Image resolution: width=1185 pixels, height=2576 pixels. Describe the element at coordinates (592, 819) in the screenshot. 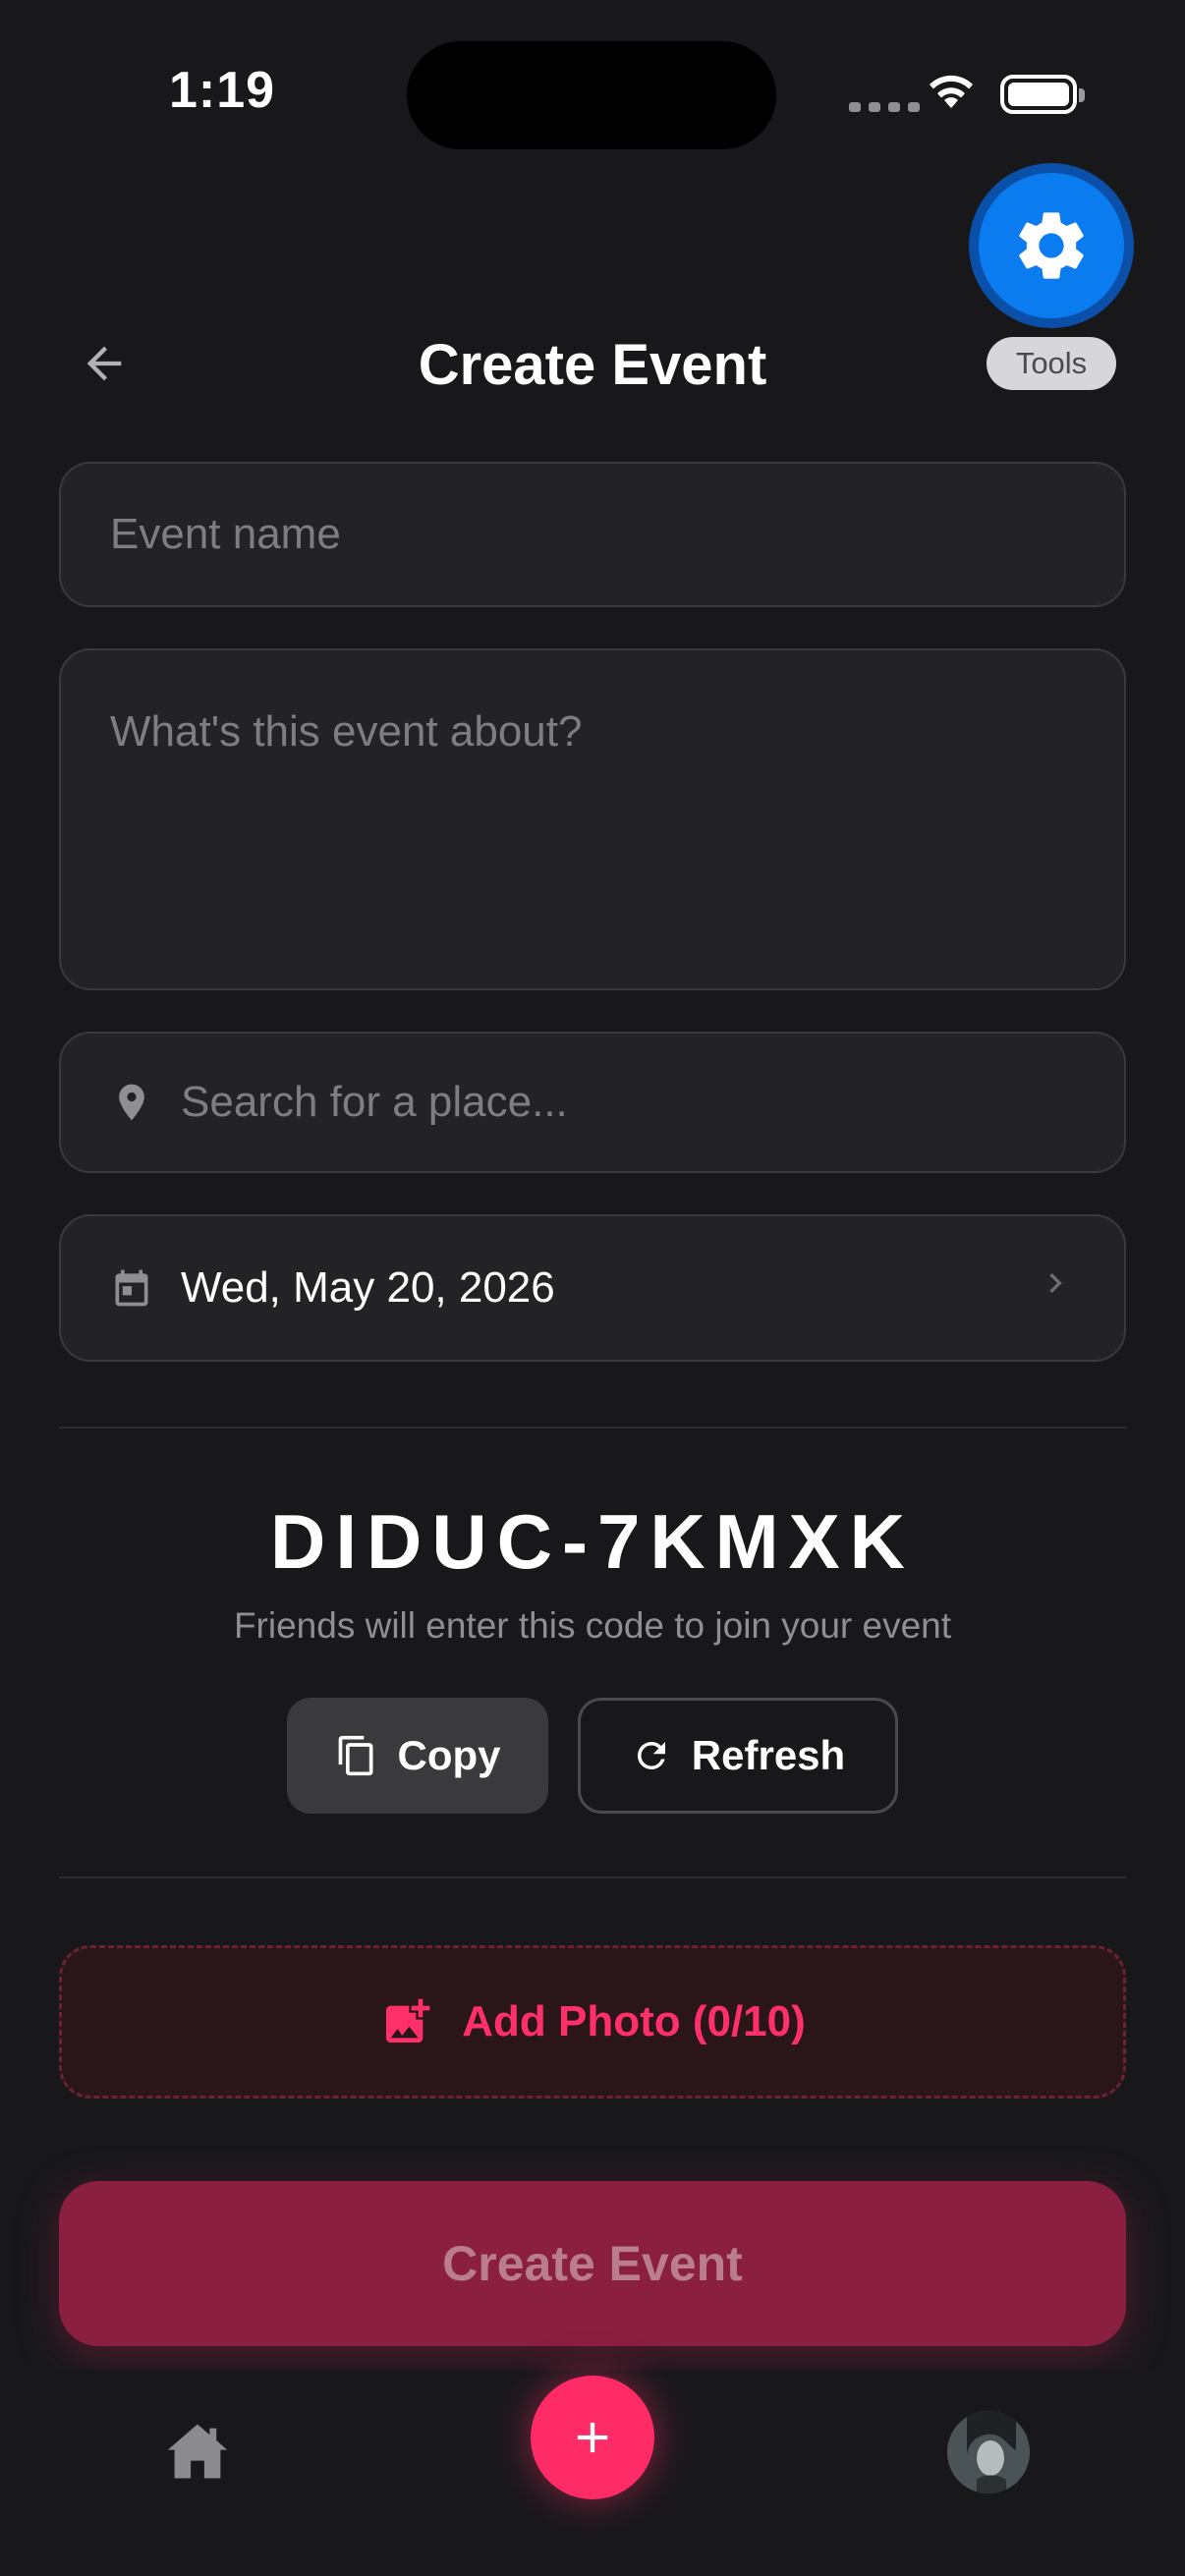

I see `event-description-textarea: What's this event about?` at that location.